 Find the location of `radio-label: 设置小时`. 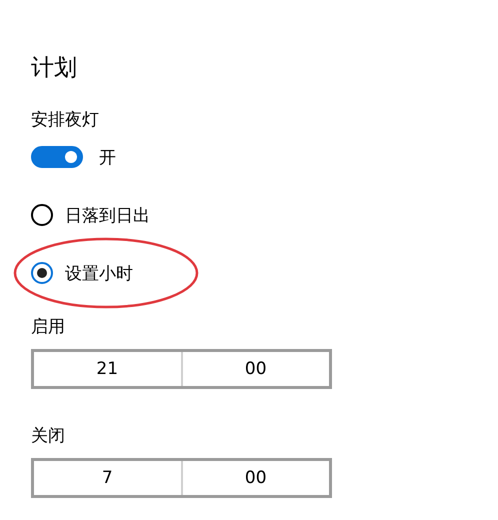

radio-label: 设置小时 is located at coordinates (99, 273).